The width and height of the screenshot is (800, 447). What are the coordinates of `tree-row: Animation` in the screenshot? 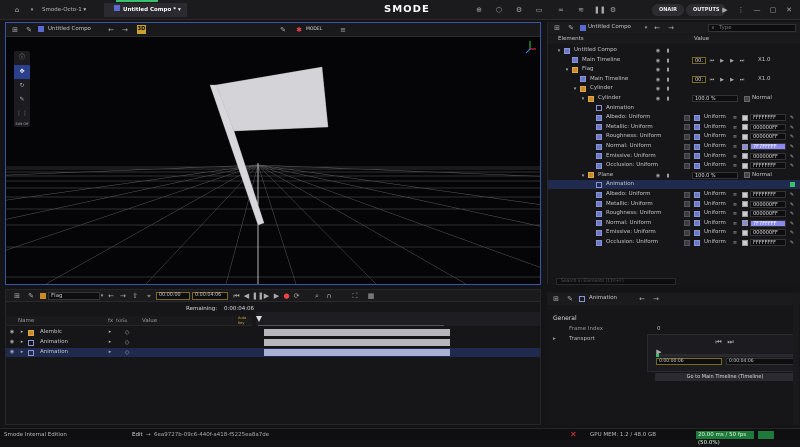 It's located at (674, 185).